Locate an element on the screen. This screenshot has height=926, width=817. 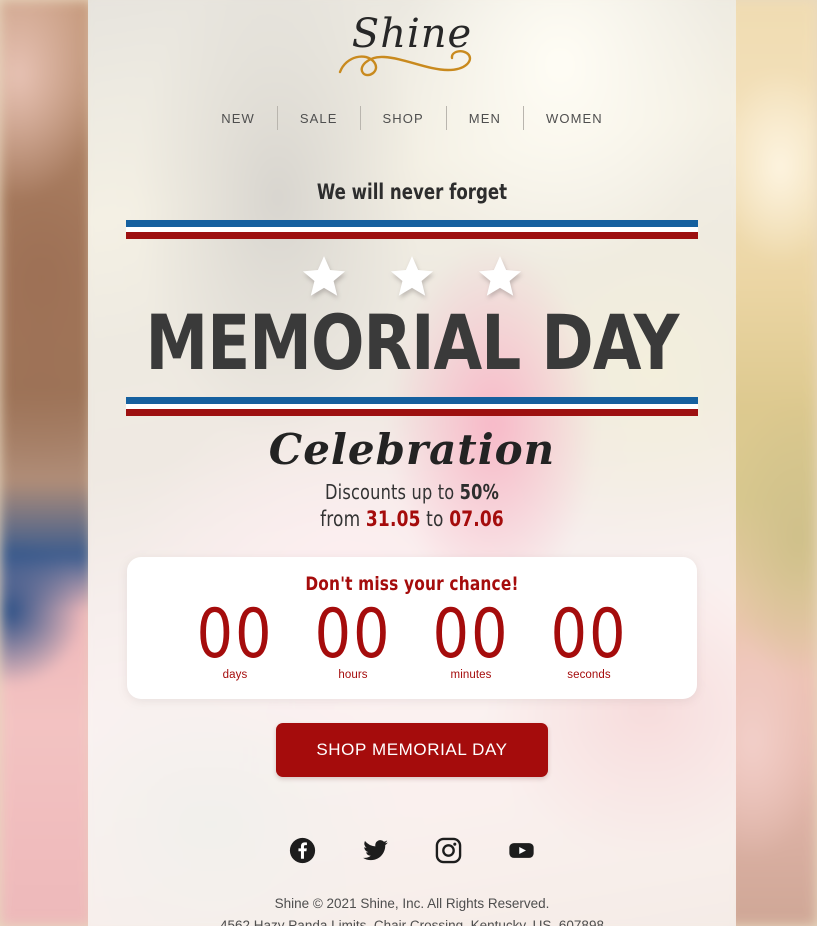
countdown-unit-seconds: 00 seconds is located at coordinates (589, 638).